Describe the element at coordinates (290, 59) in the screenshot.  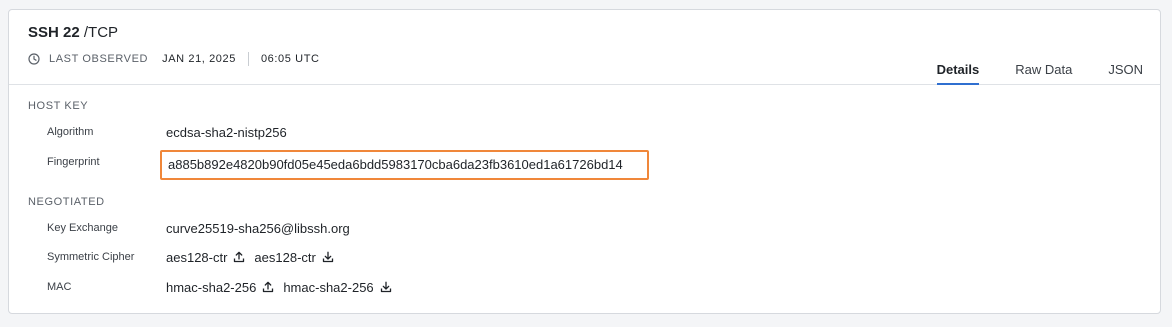
I see `last-observed-time: 06:05 UTC` at that location.